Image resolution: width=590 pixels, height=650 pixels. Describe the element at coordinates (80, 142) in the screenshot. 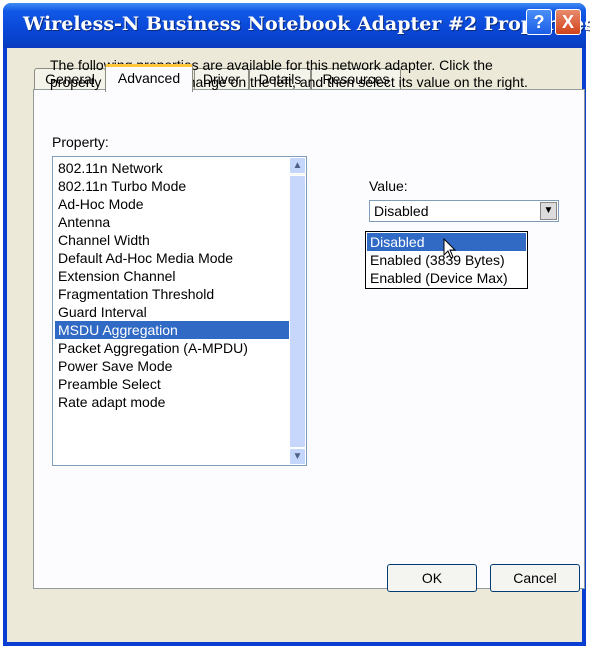

I see `property-label: Property:` at that location.